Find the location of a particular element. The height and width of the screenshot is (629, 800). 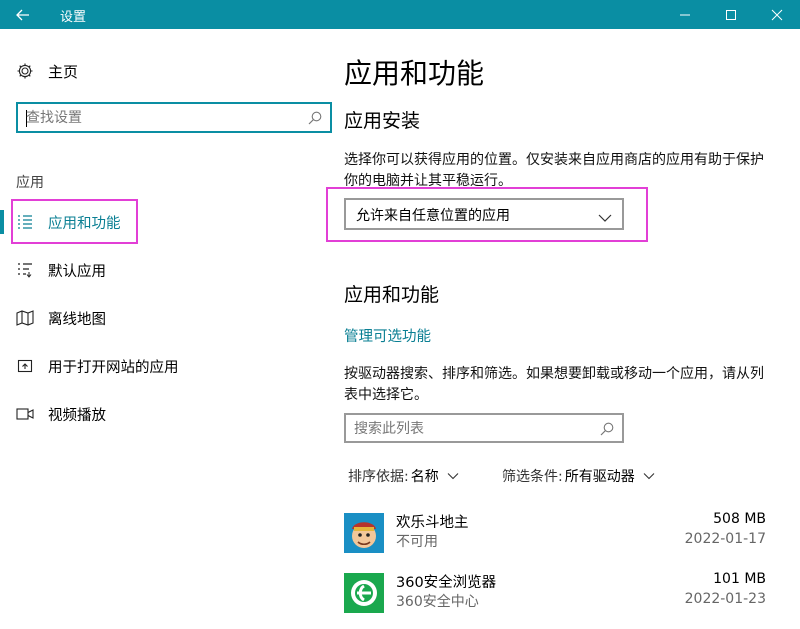

apps-description: 按驱动器搜索、排序和筛选。如果想要卸载或移动一个应用，请从列表中选择它。 is located at coordinates (554, 384).